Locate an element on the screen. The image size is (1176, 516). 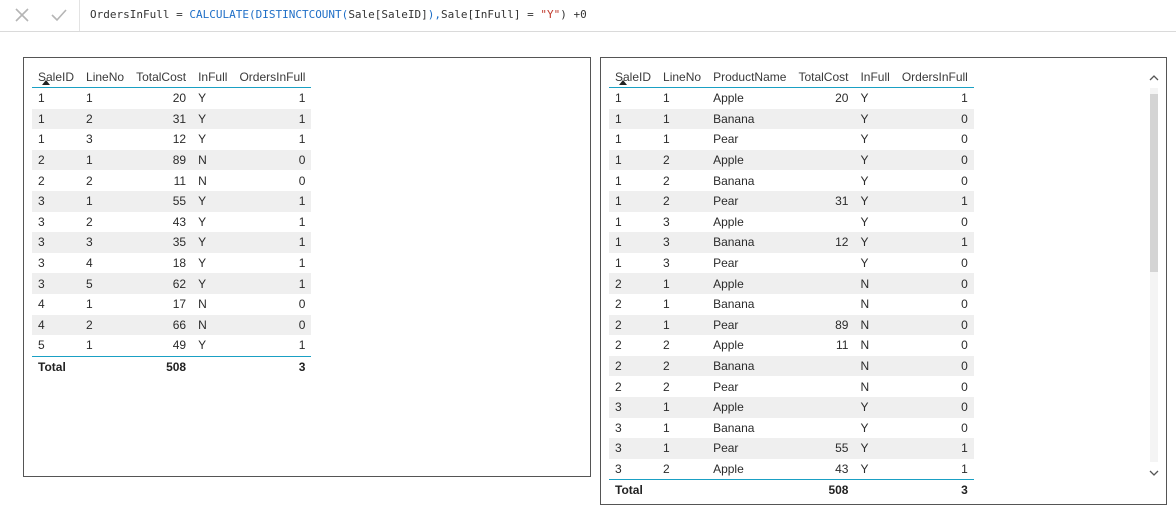
table-row: 2 2 Pear N 0 is located at coordinates (791, 386).